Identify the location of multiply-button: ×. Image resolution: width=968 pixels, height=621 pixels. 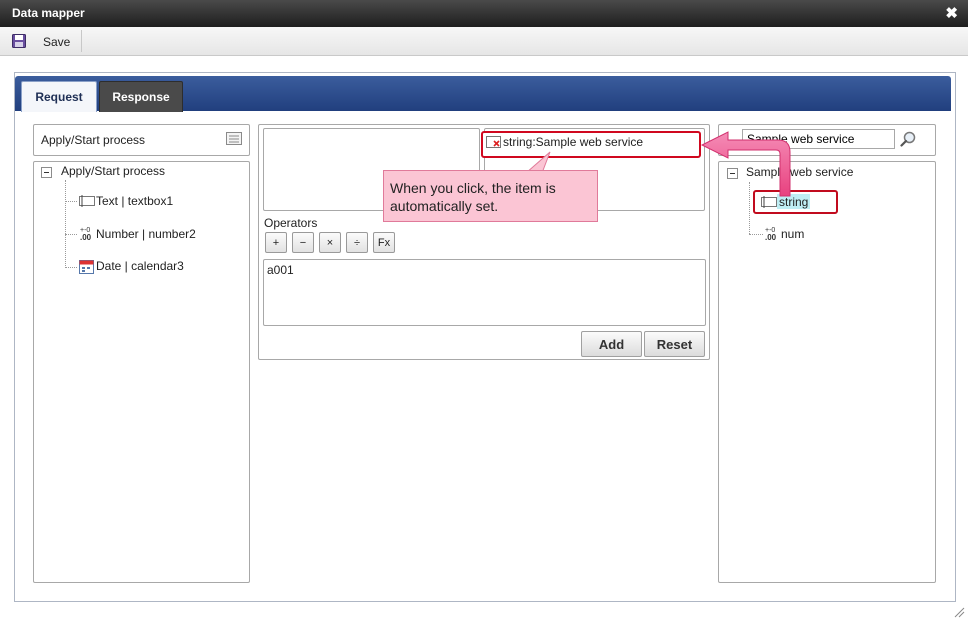
(330, 242).